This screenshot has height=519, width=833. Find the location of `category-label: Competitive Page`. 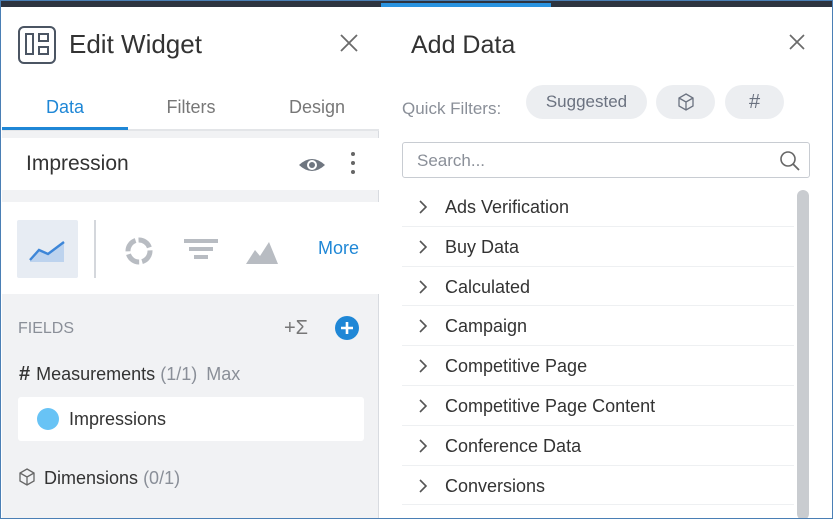

category-label: Competitive Page is located at coordinates (516, 366).